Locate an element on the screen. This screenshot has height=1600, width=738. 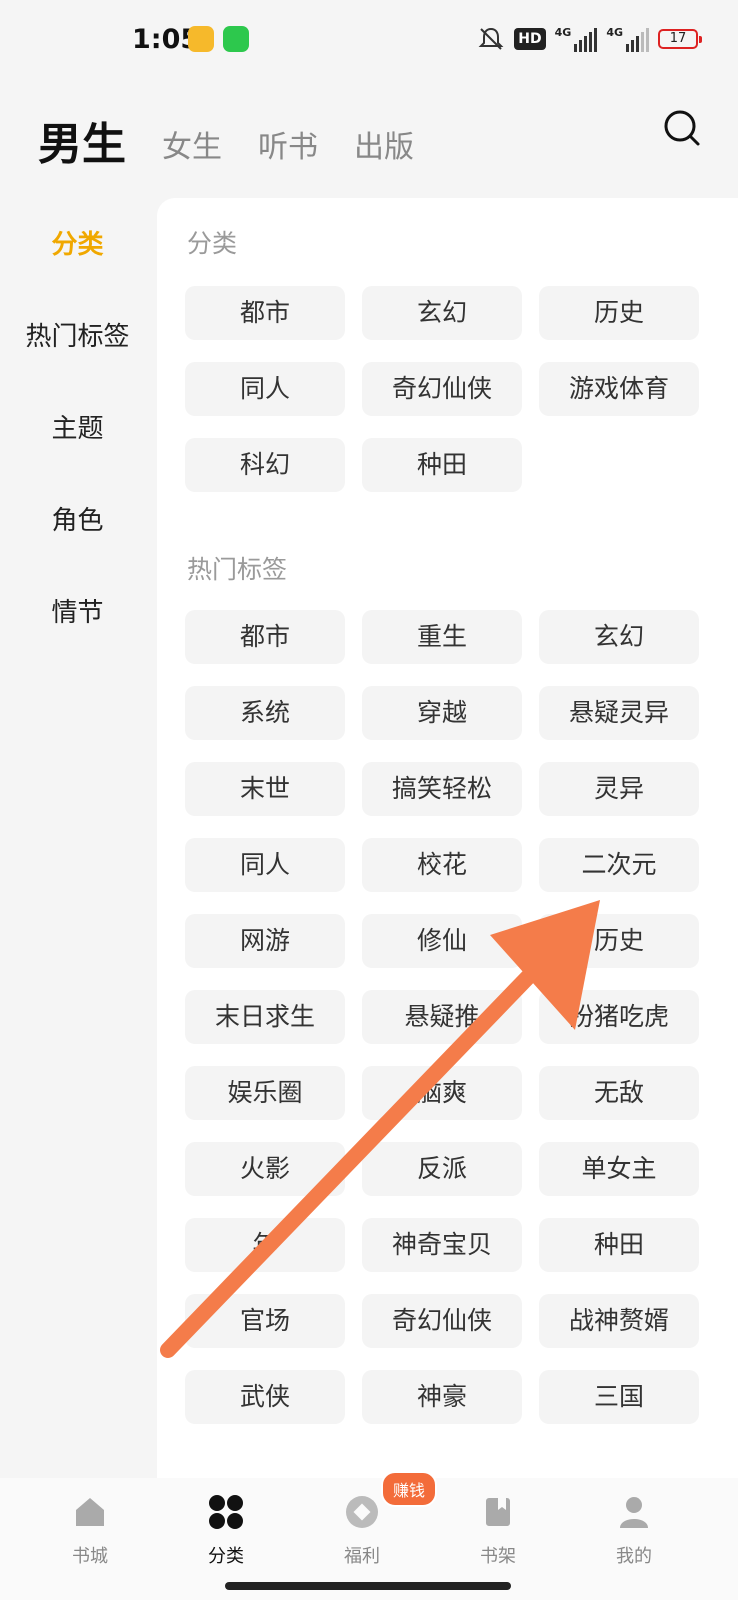
battery-icon: 17 is located at coordinates (680, 39).